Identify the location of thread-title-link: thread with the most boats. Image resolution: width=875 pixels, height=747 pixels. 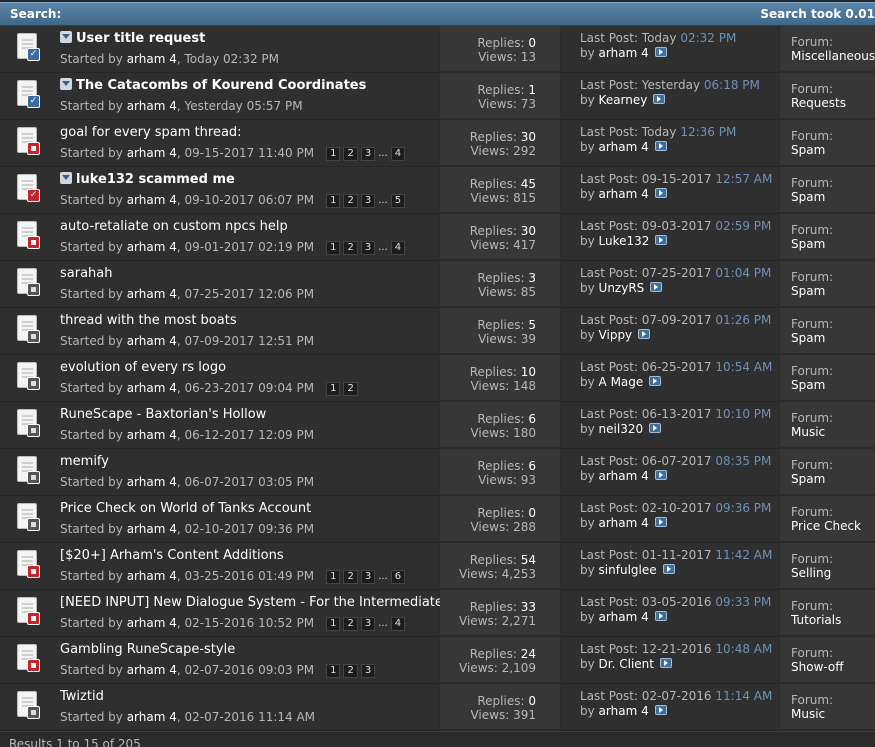
(148, 320).